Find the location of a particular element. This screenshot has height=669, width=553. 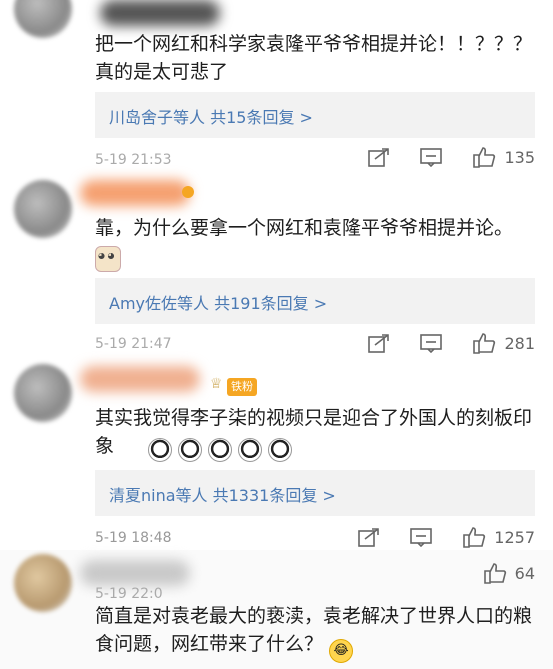

comment-text: 简直是对袁老最大的亵渎，袁老解决了世界人口的粮食问题，网红带来了什么？ 😂 is located at coordinates (315, 632).